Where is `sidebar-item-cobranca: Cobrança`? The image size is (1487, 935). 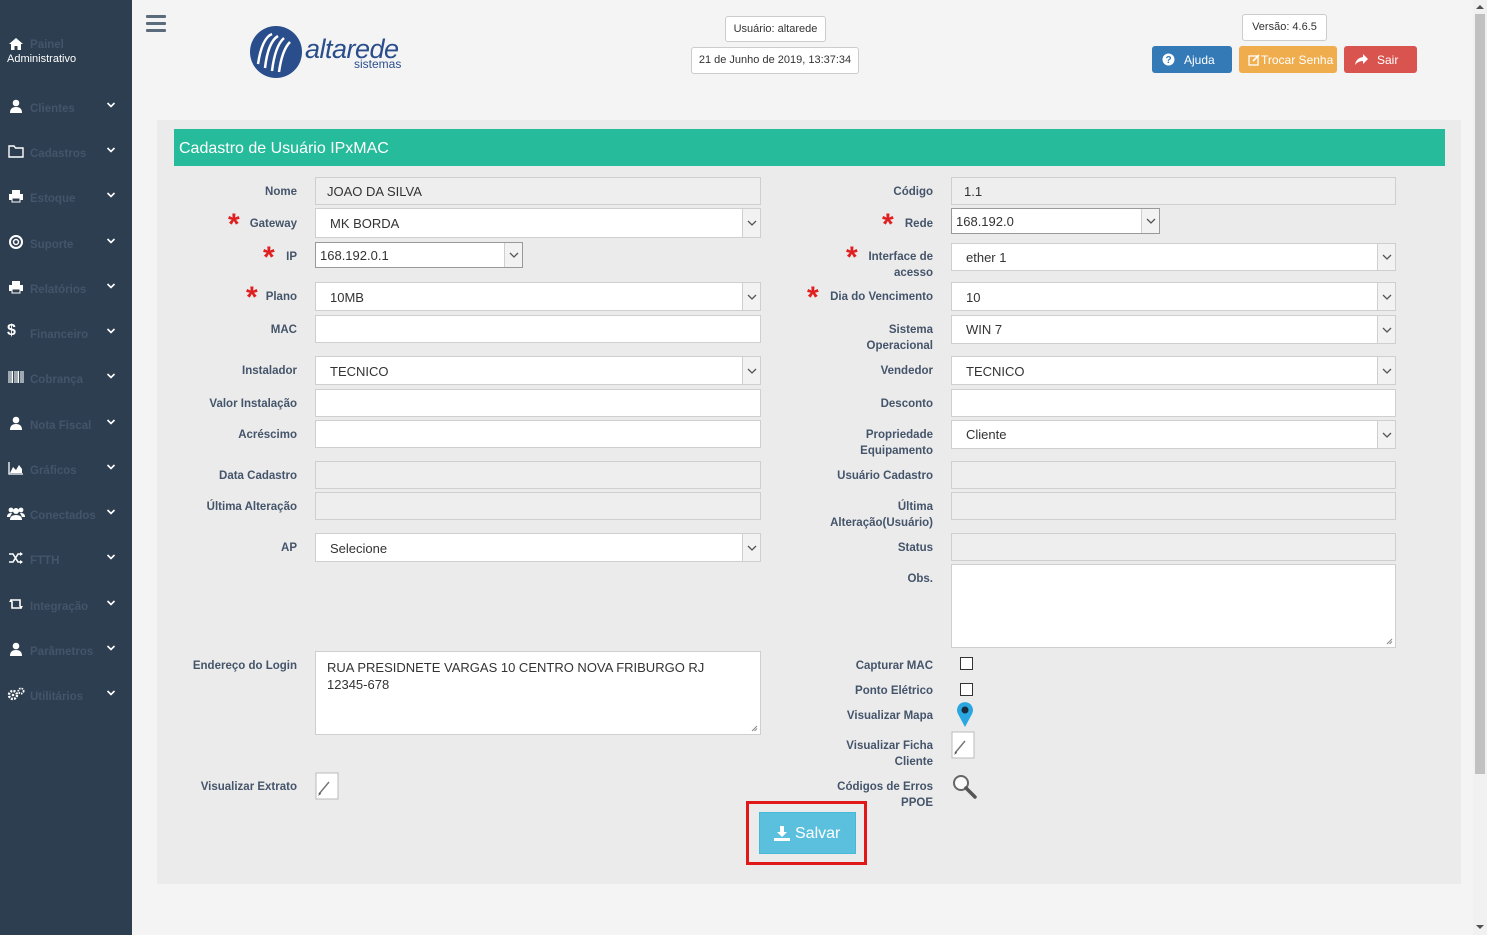 sidebar-item-cobranca: Cobrança is located at coordinates (66, 380).